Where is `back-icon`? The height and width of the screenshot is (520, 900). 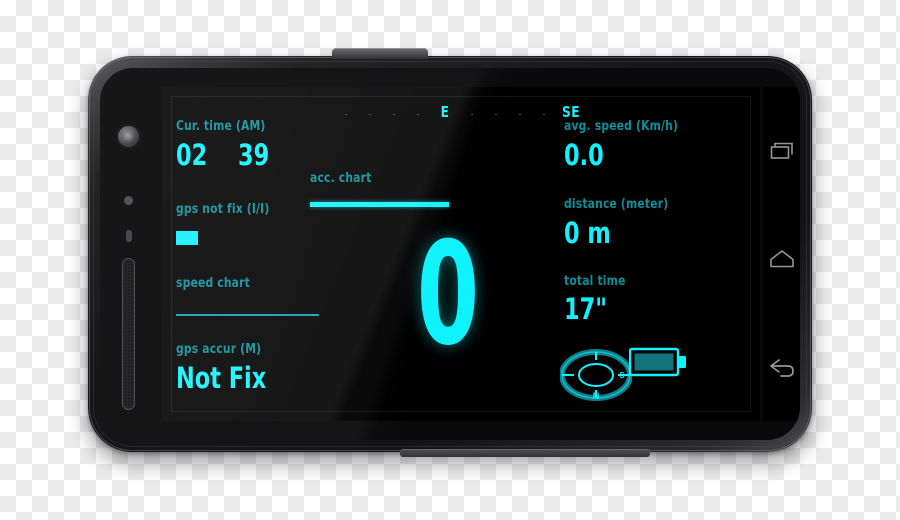 back-icon is located at coordinates (781, 368).